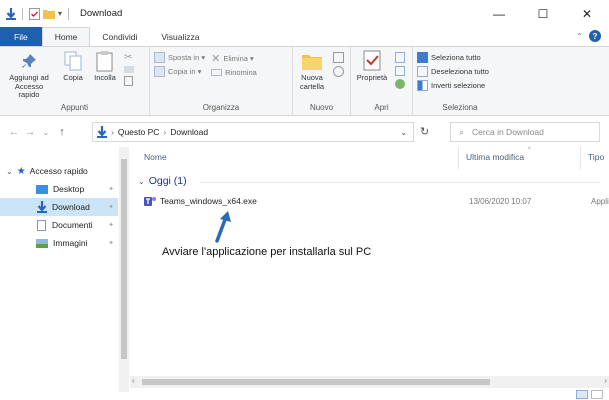 The height and width of the screenshot is (400, 609). What do you see at coordinates (102, 132) in the screenshot?
I see `download-location-icon` at bounding box center [102, 132].